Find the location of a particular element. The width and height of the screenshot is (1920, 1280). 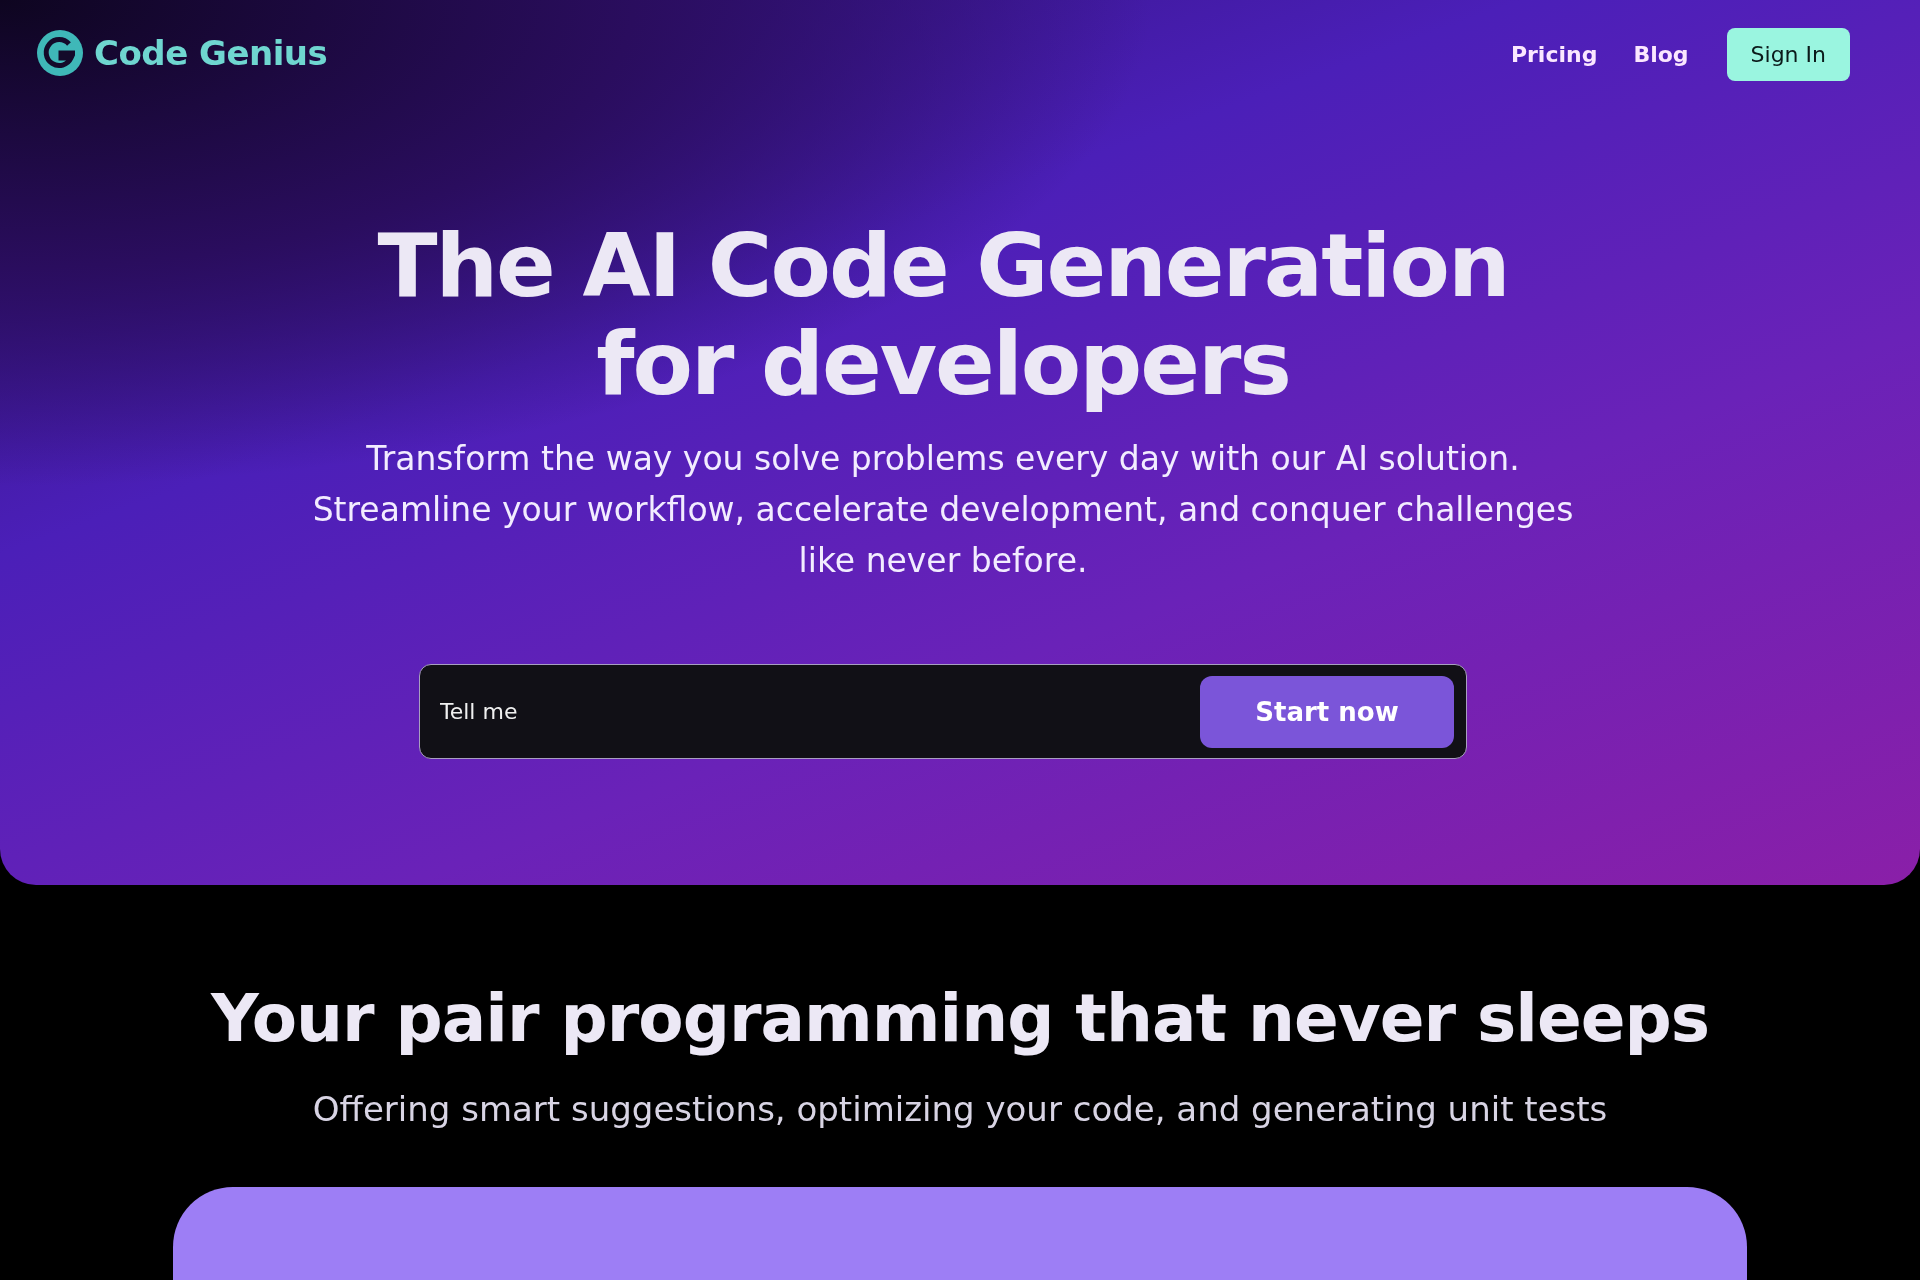

hero-title: The AI Code Generation for developers is located at coordinates (943, 315).